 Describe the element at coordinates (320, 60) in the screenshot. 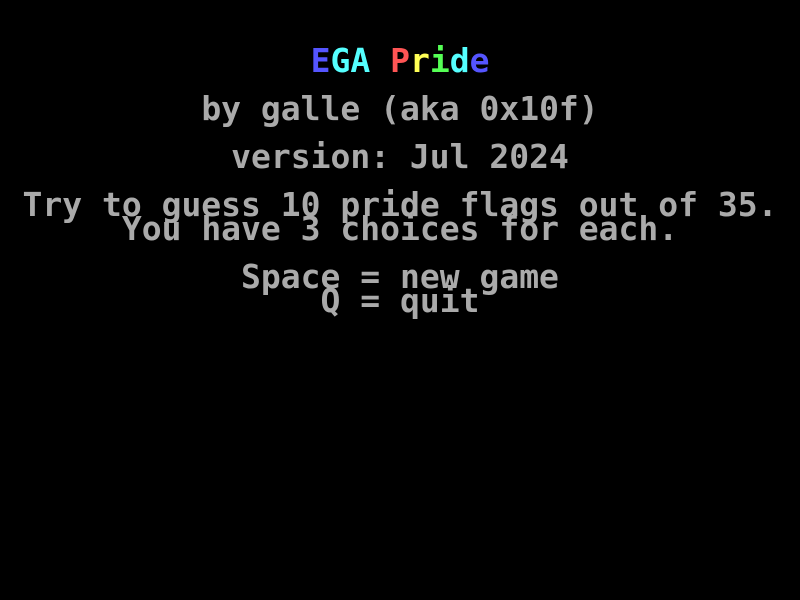

I see `title-letter: E` at that location.